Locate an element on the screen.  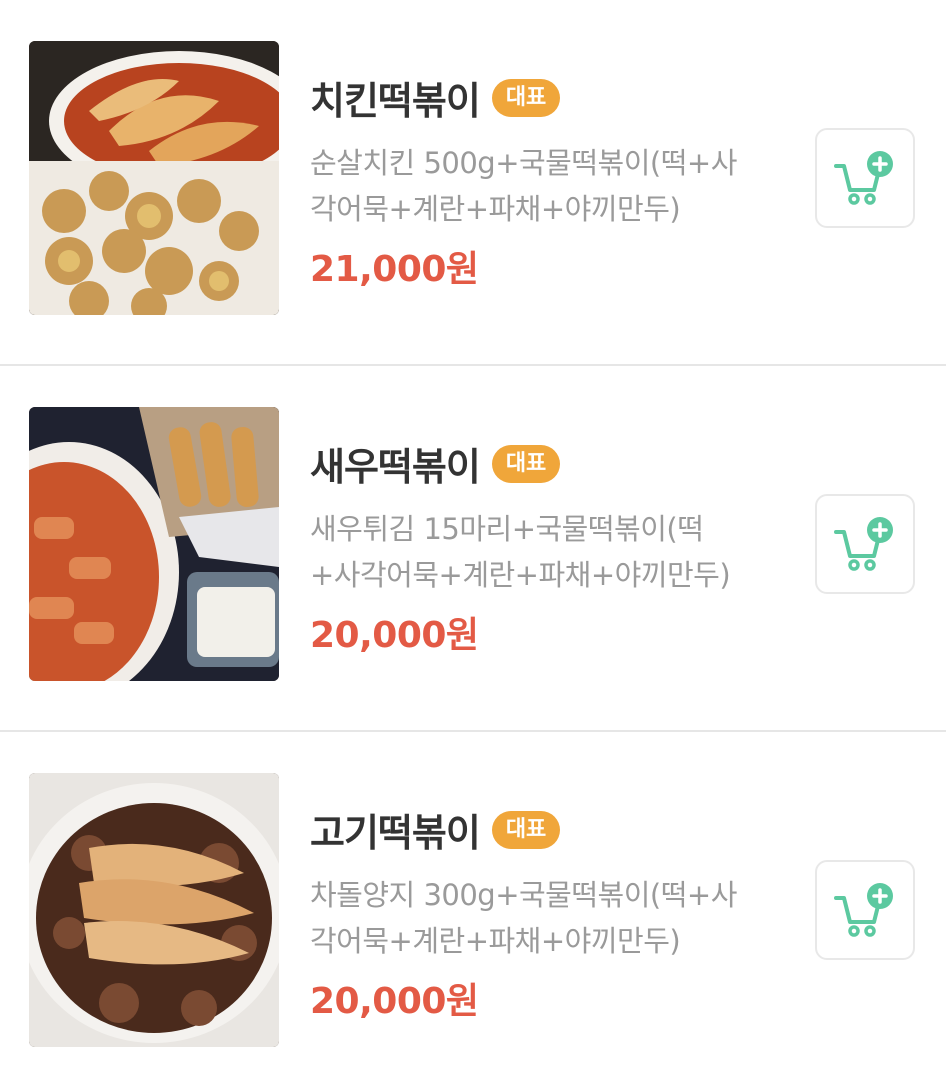
menu-item-title-row: 치킨떡볶이 대표 is located at coordinates (435, 97).